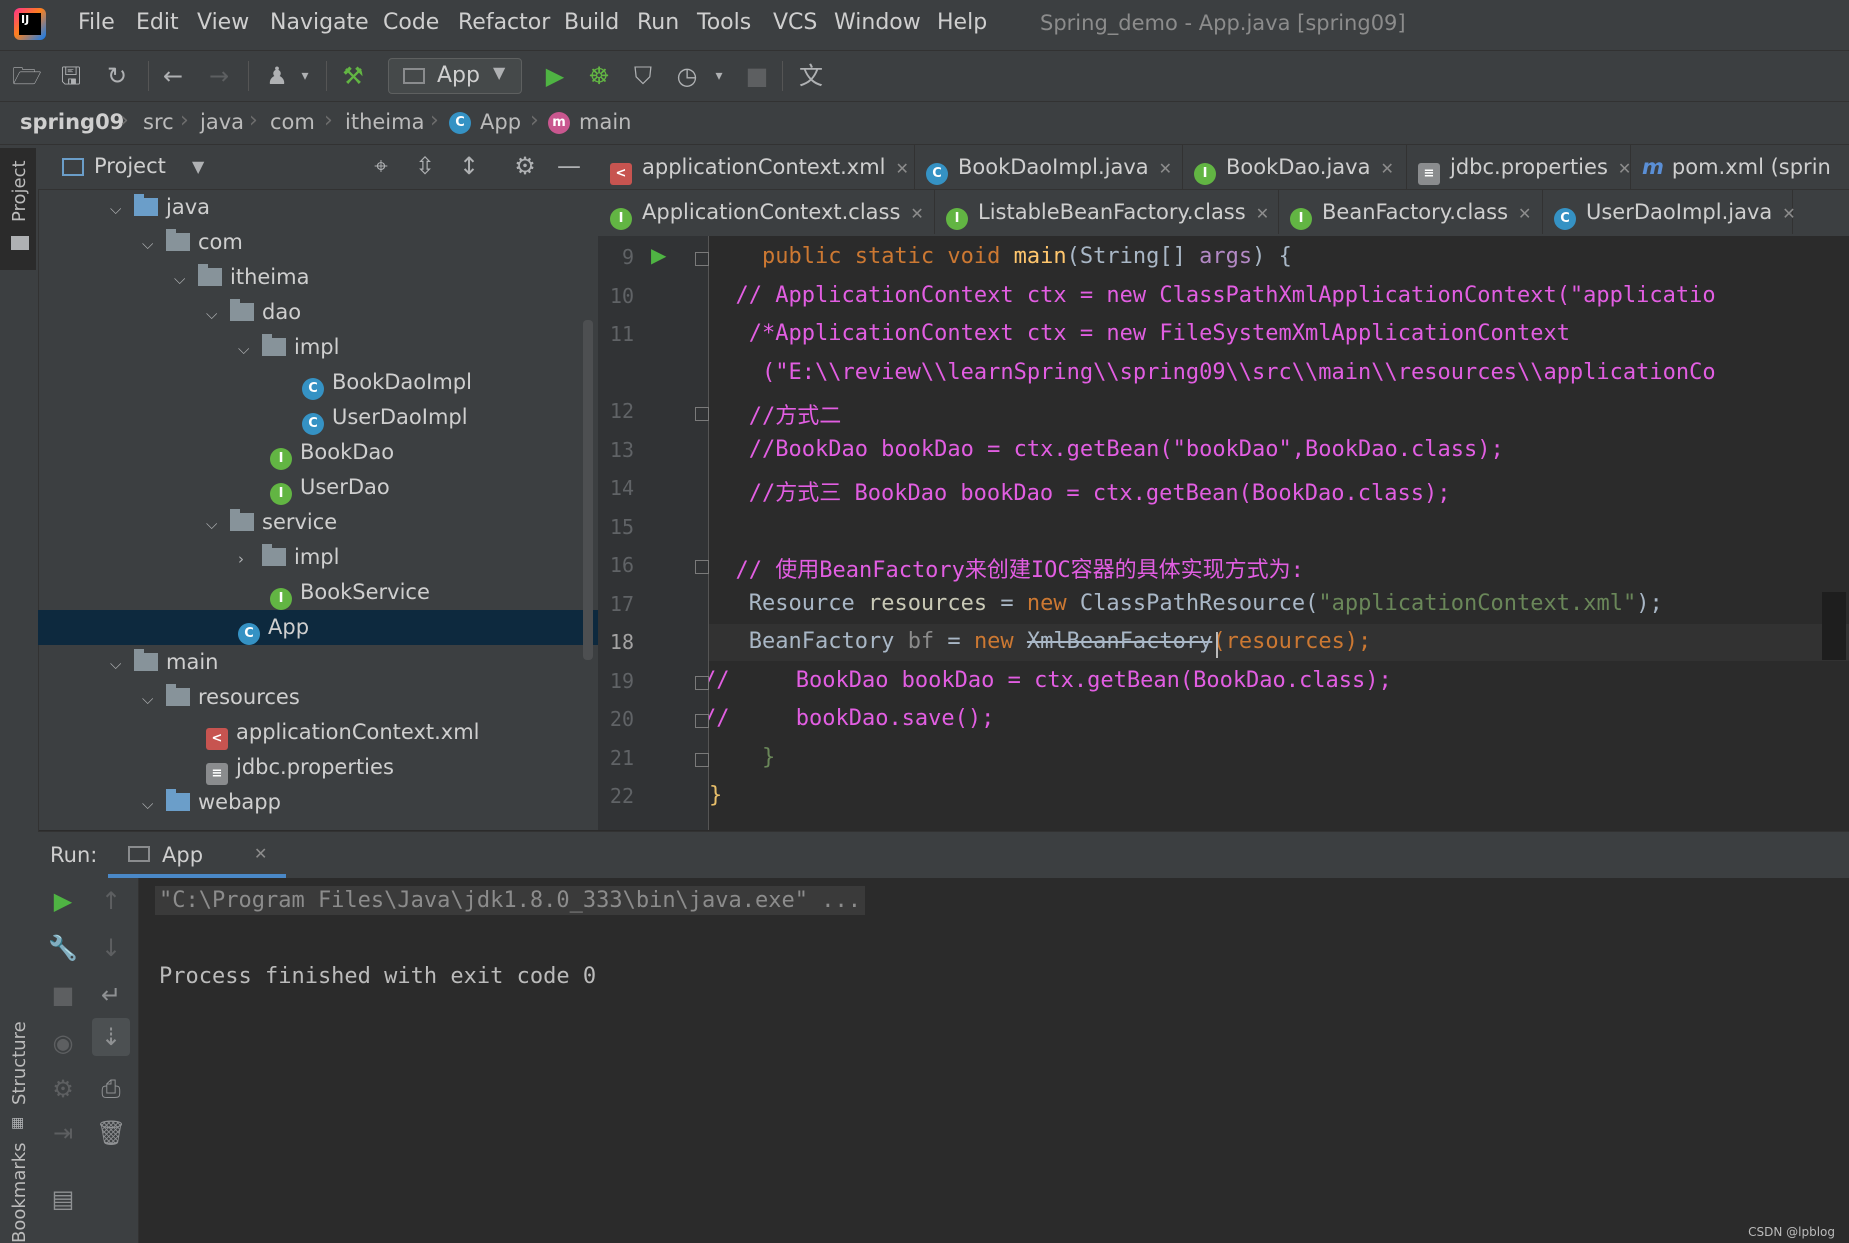 The image size is (1849, 1243). What do you see at coordinates (273, 627) in the screenshot?
I see `tree-node-app: C App` at bounding box center [273, 627].